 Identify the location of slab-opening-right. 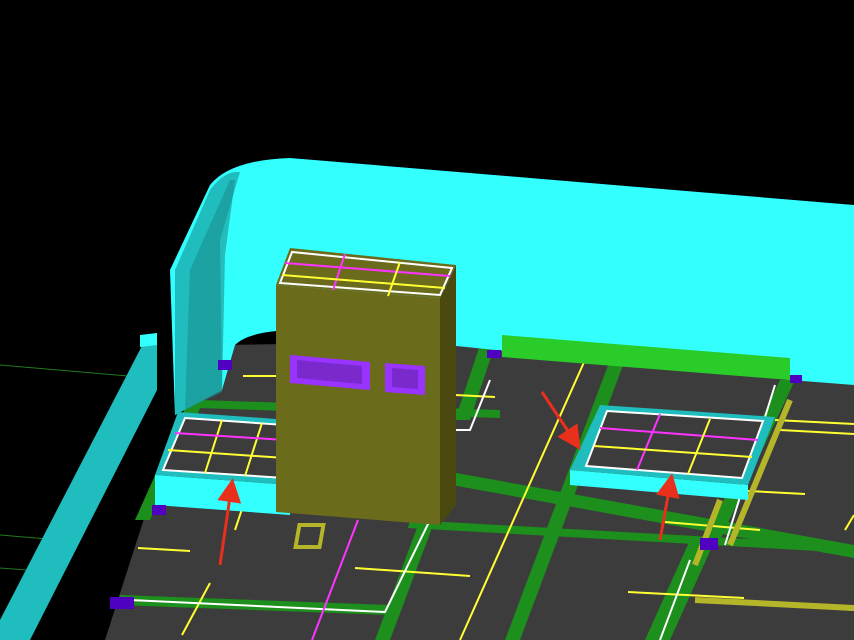
(672, 452).